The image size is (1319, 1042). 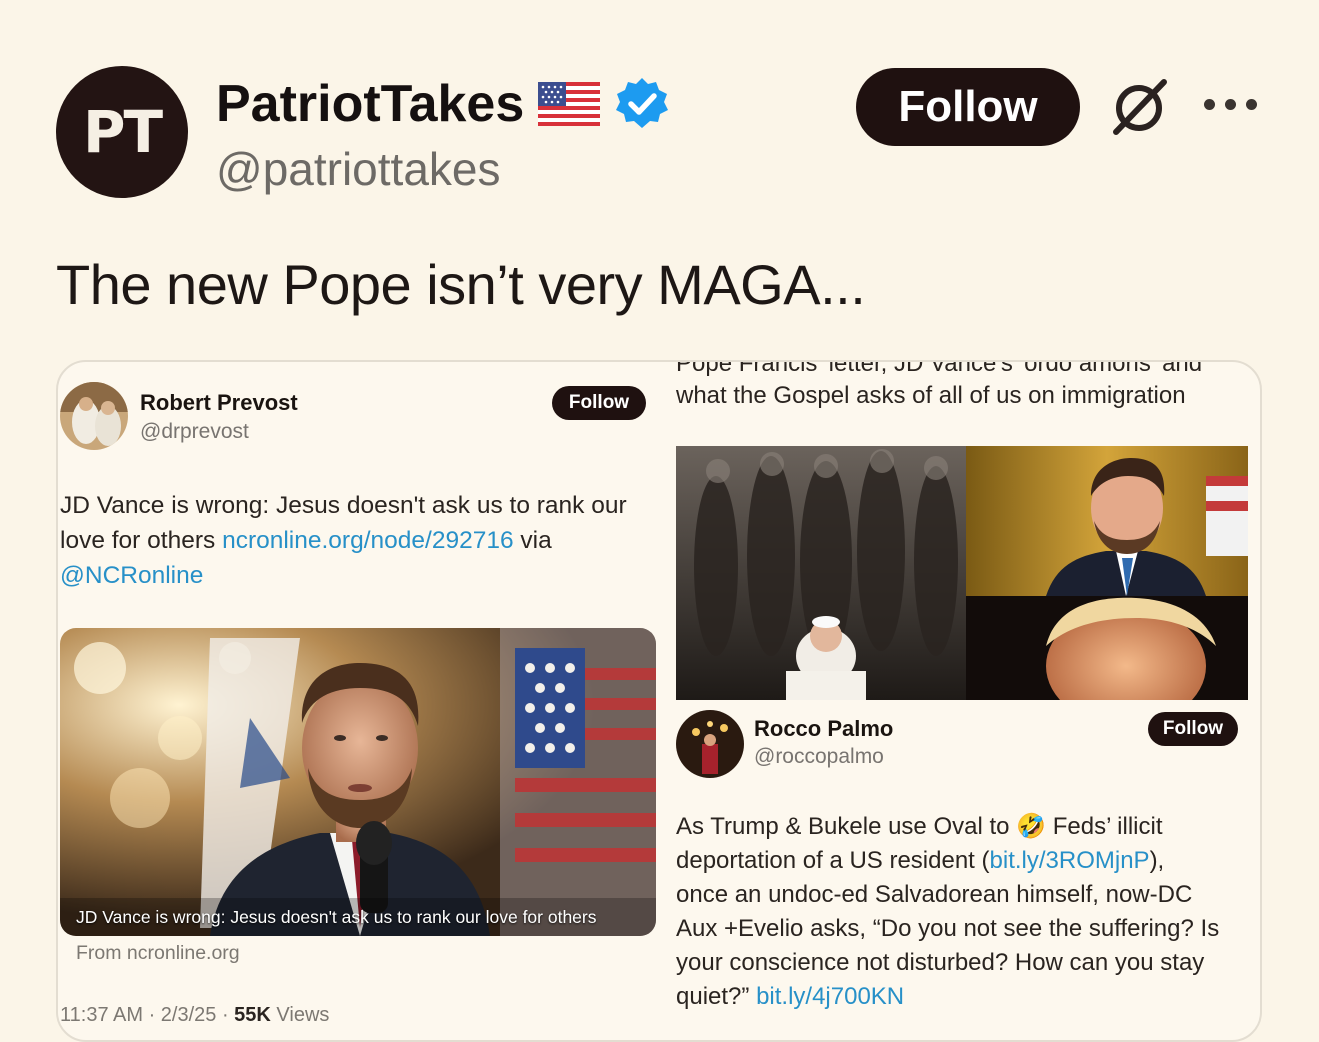 I want to click on name-row: PatriotTakes, so click(x=443, y=104).